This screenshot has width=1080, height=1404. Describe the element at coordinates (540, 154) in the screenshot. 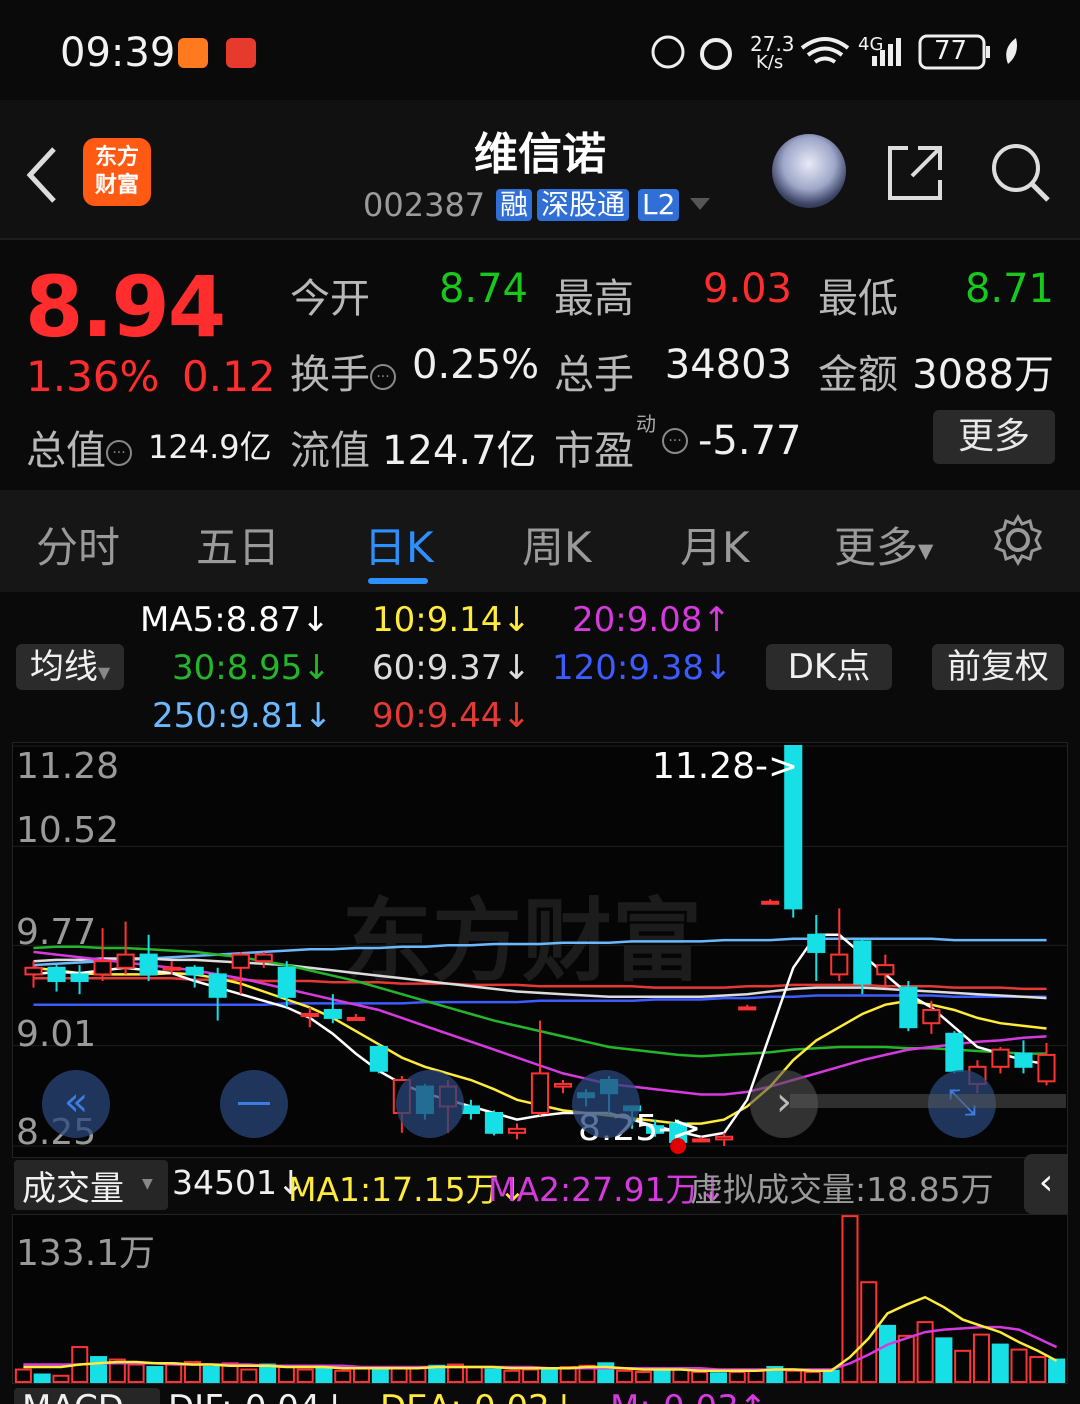

I see `stock-name: 维信诺` at that location.